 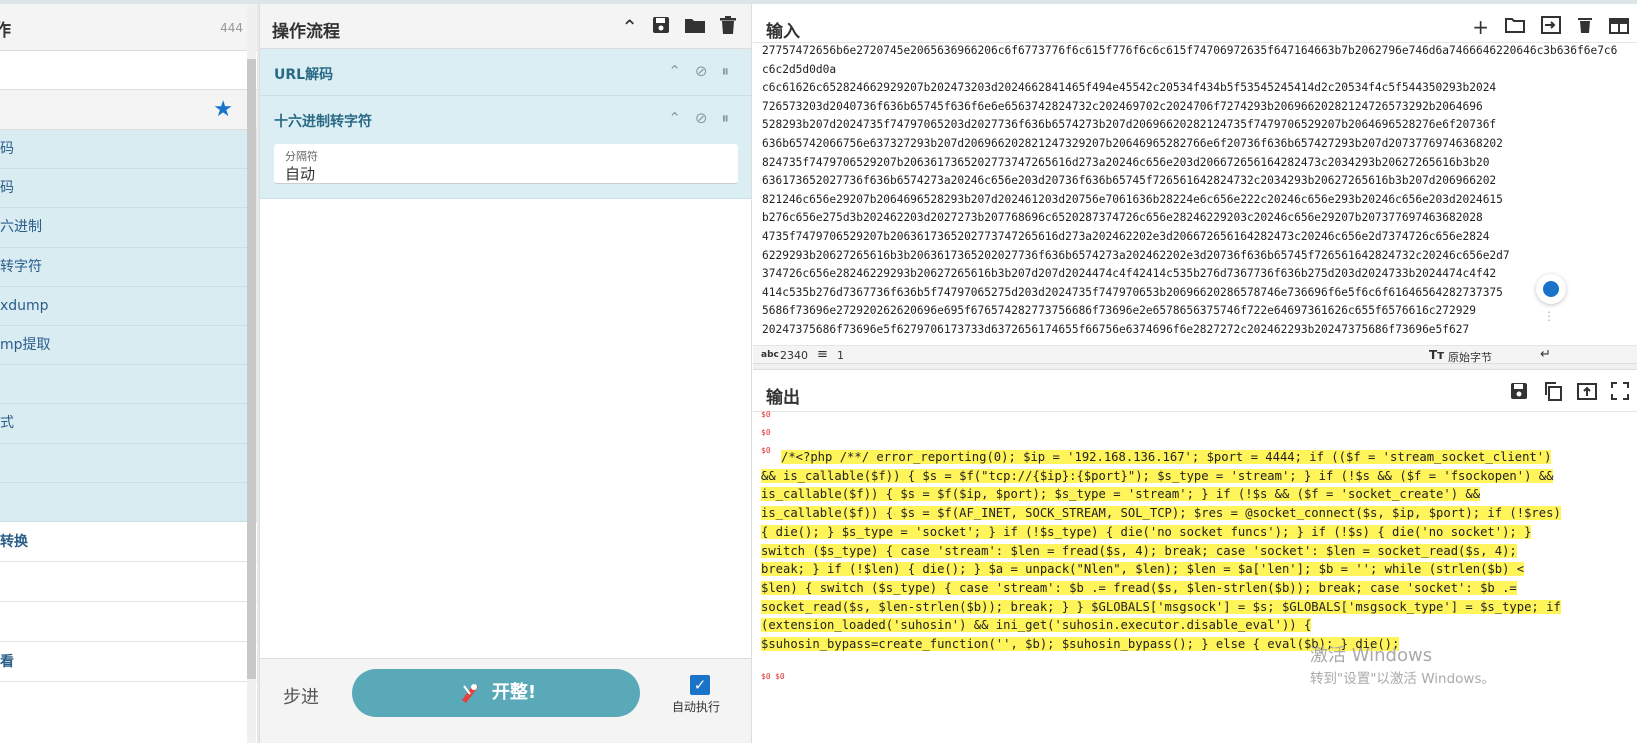 What do you see at coordinates (1195, 23) in the screenshot?
I see `input-header: 输入 +` at bounding box center [1195, 23].